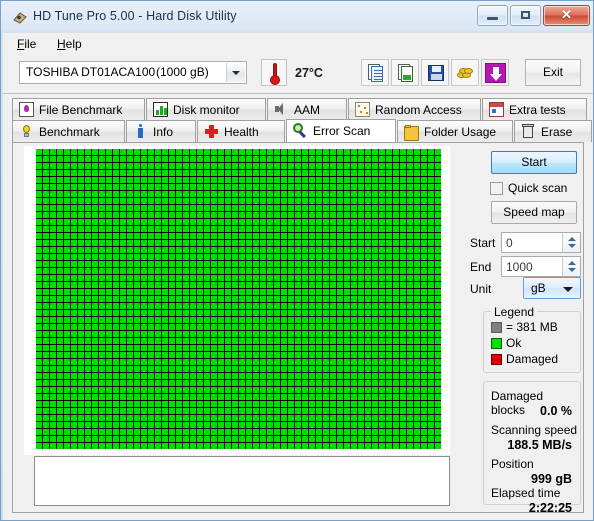  I want to click on speed-map-button: Speed map, so click(534, 212).